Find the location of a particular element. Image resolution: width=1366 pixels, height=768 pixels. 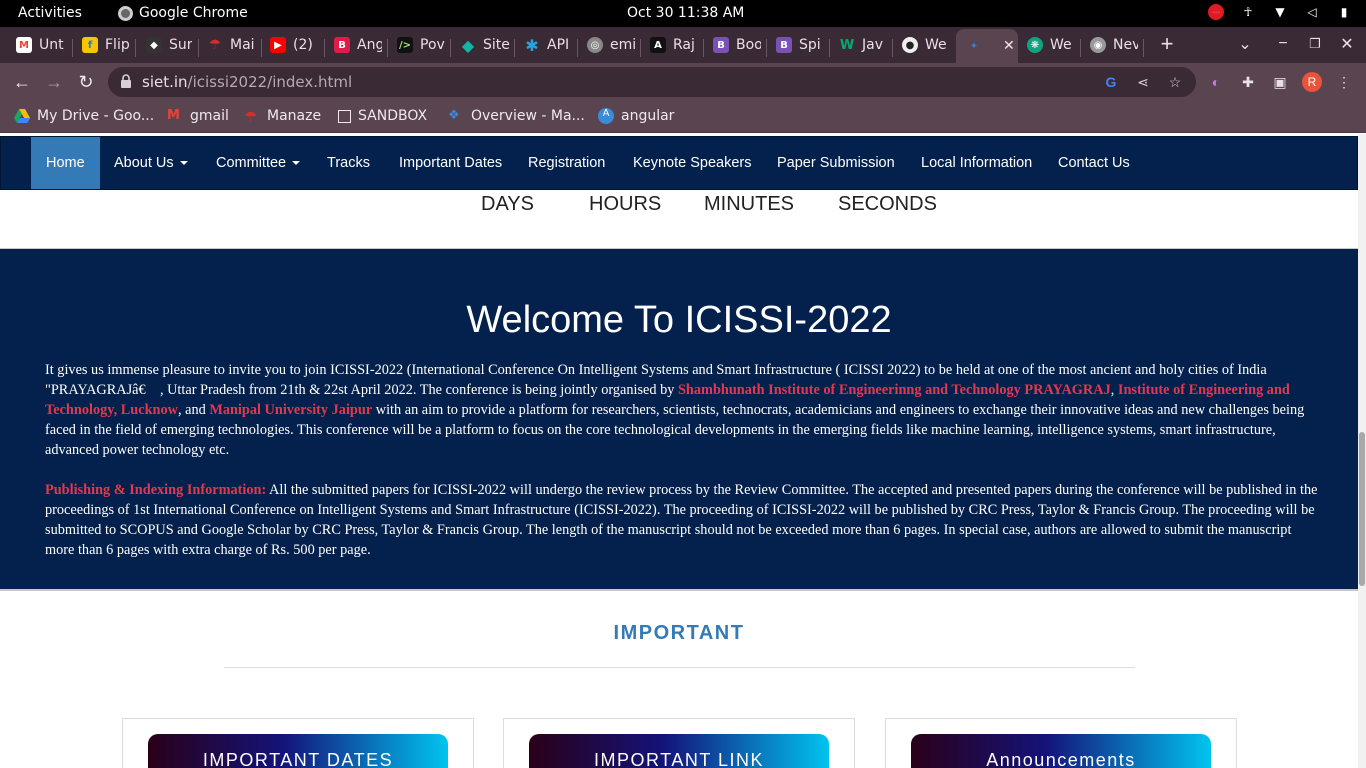

tab-label: (2) is located at coordinates (303, 45).